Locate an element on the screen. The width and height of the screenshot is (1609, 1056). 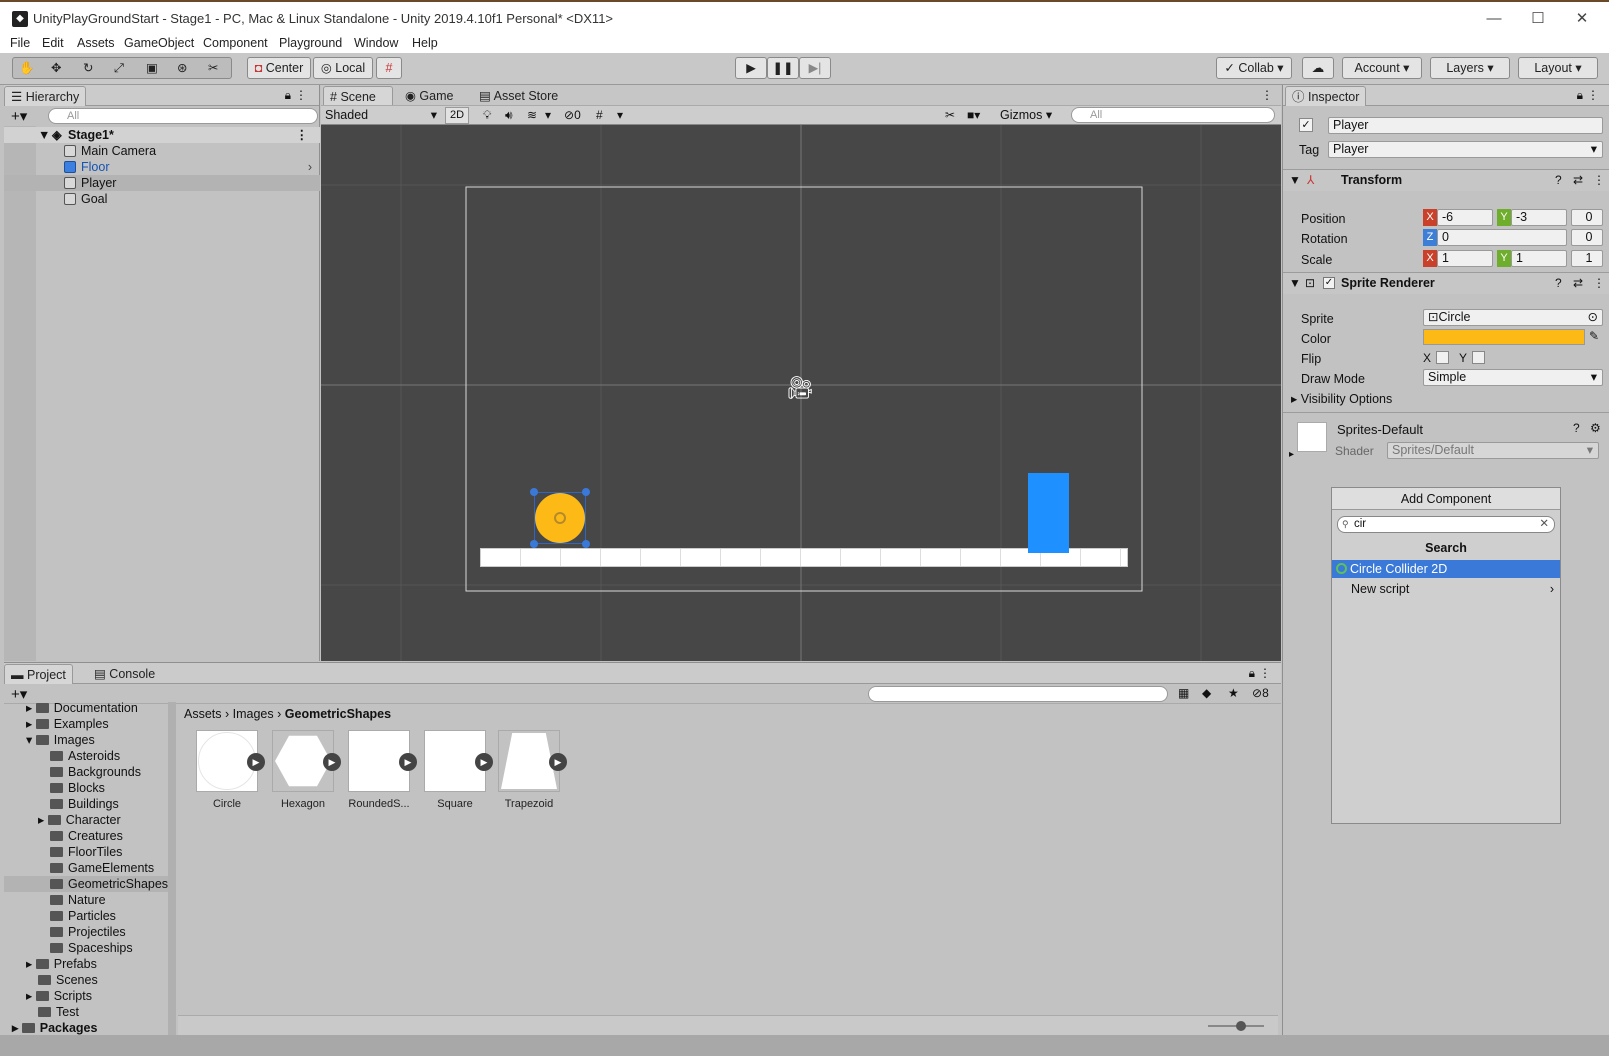
tree-item-documentation: ▸ Documentation is located at coordinates (82, 708).